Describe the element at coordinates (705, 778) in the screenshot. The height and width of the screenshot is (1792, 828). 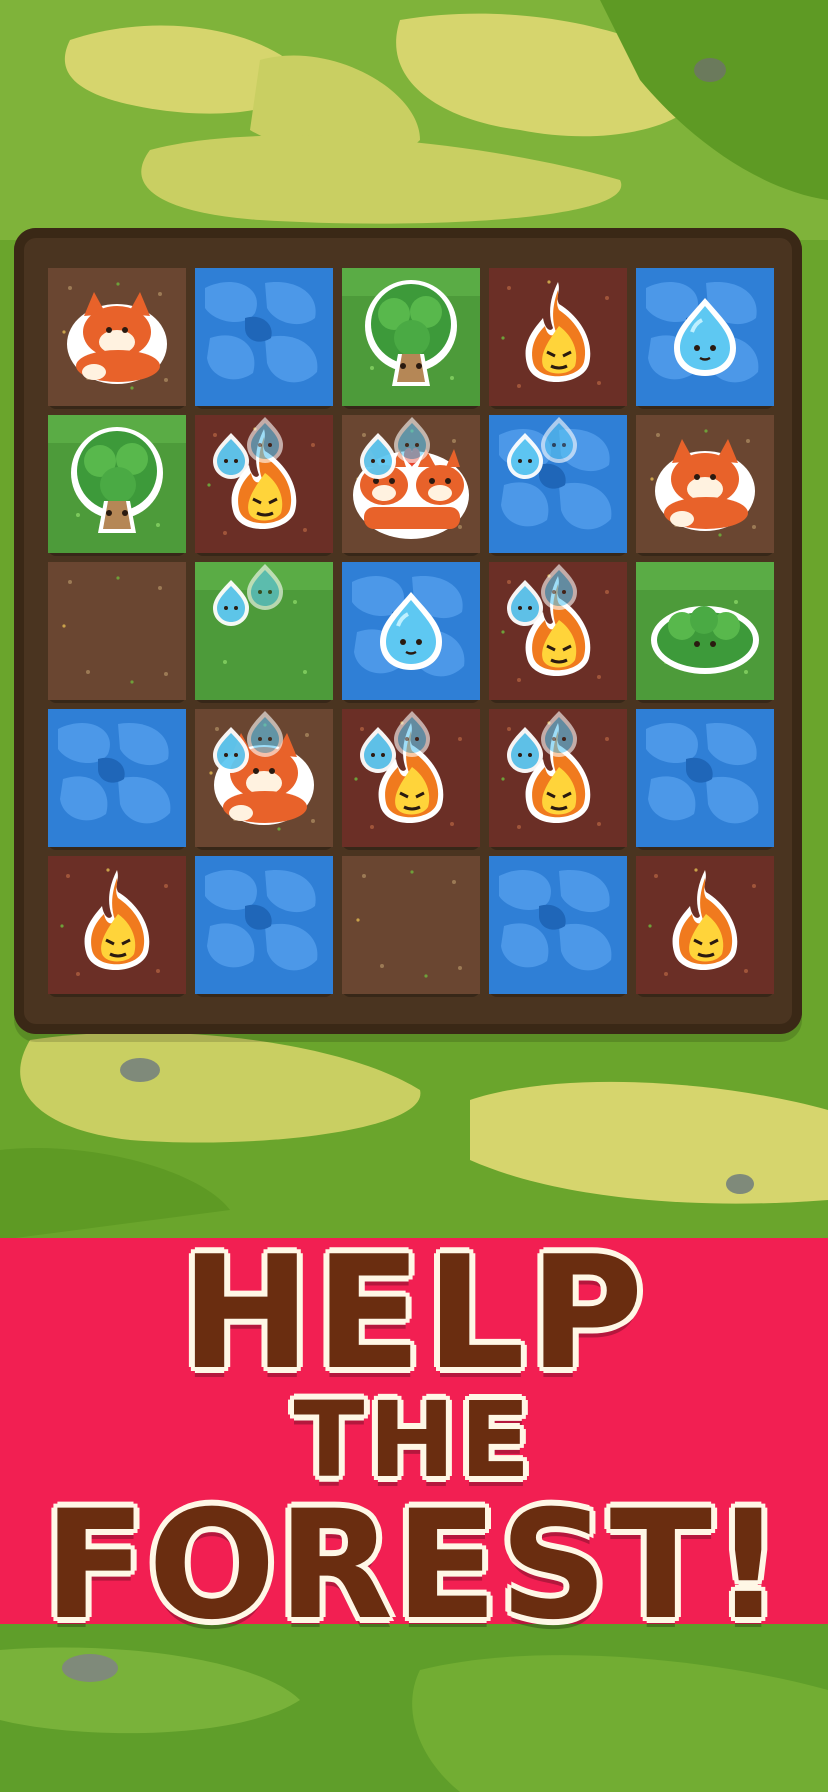
I see `board-tile-r4-c5` at that location.